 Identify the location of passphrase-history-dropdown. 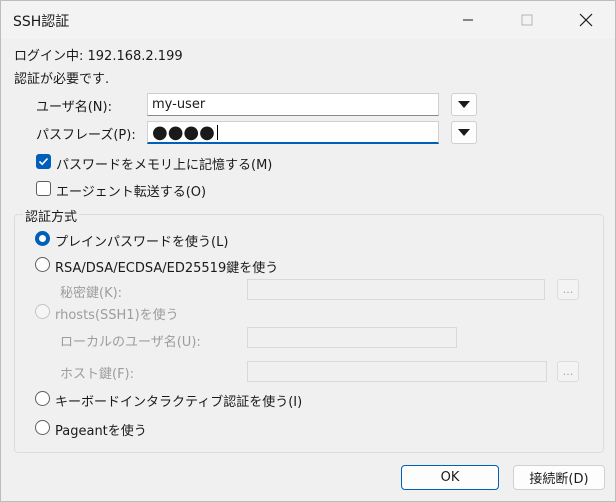
(464, 132).